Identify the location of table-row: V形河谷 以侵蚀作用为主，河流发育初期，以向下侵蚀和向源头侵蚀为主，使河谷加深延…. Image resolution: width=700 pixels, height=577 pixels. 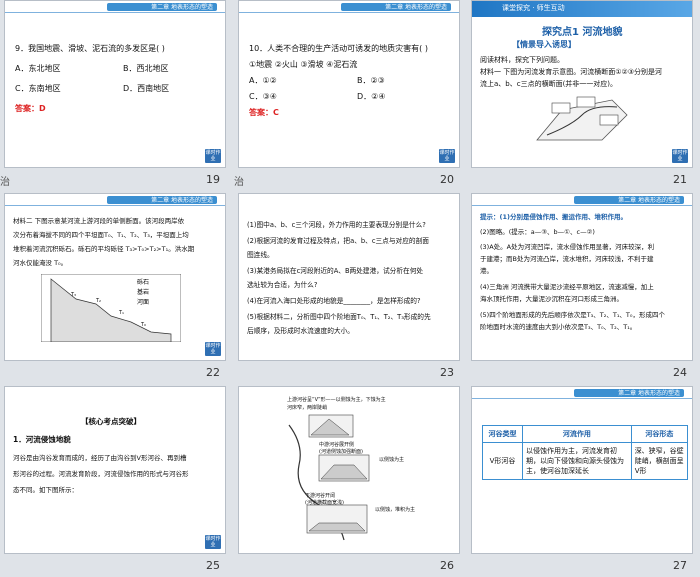
(585, 461).